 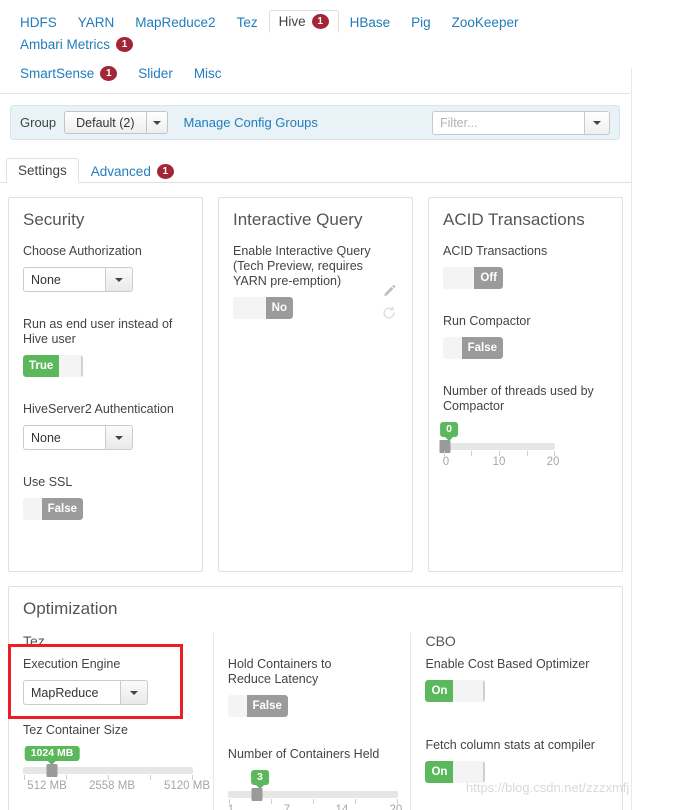 I want to click on service-tab-ambari-metrics: Ambari Metrics 1, so click(x=76, y=44).